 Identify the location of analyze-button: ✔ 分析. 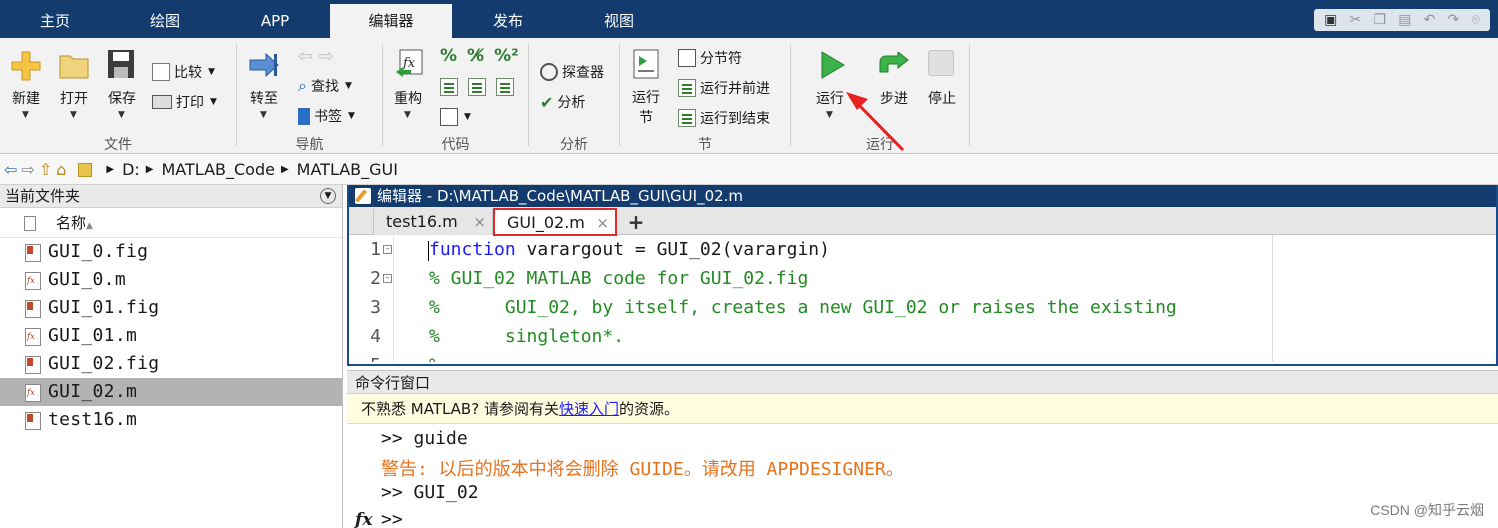
(562, 102).